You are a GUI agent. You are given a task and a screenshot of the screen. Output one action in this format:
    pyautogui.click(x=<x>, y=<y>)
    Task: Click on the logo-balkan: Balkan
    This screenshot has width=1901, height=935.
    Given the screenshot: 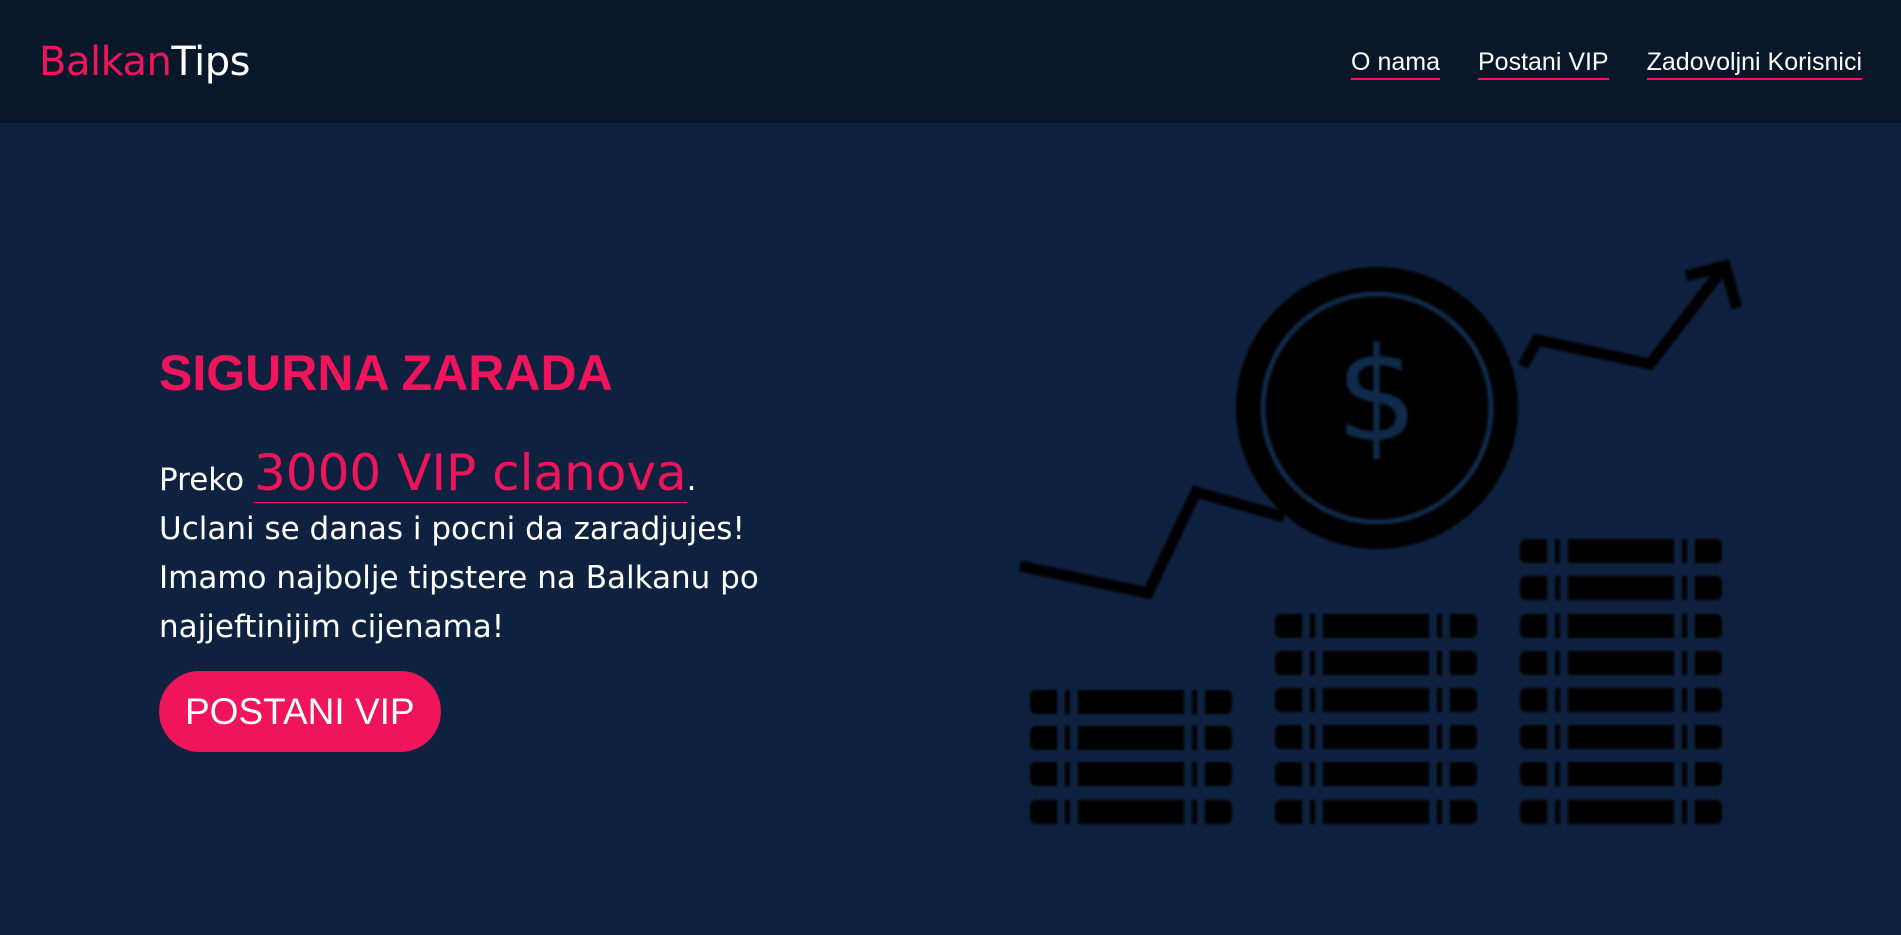 What is the action you would take?
    pyautogui.click(x=105, y=62)
    